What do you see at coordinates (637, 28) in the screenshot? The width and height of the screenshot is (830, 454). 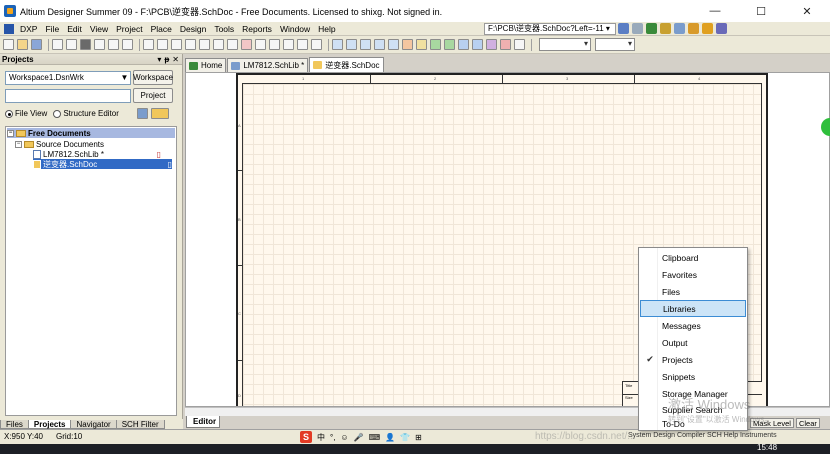 I see `forward-icon` at bounding box center [637, 28].